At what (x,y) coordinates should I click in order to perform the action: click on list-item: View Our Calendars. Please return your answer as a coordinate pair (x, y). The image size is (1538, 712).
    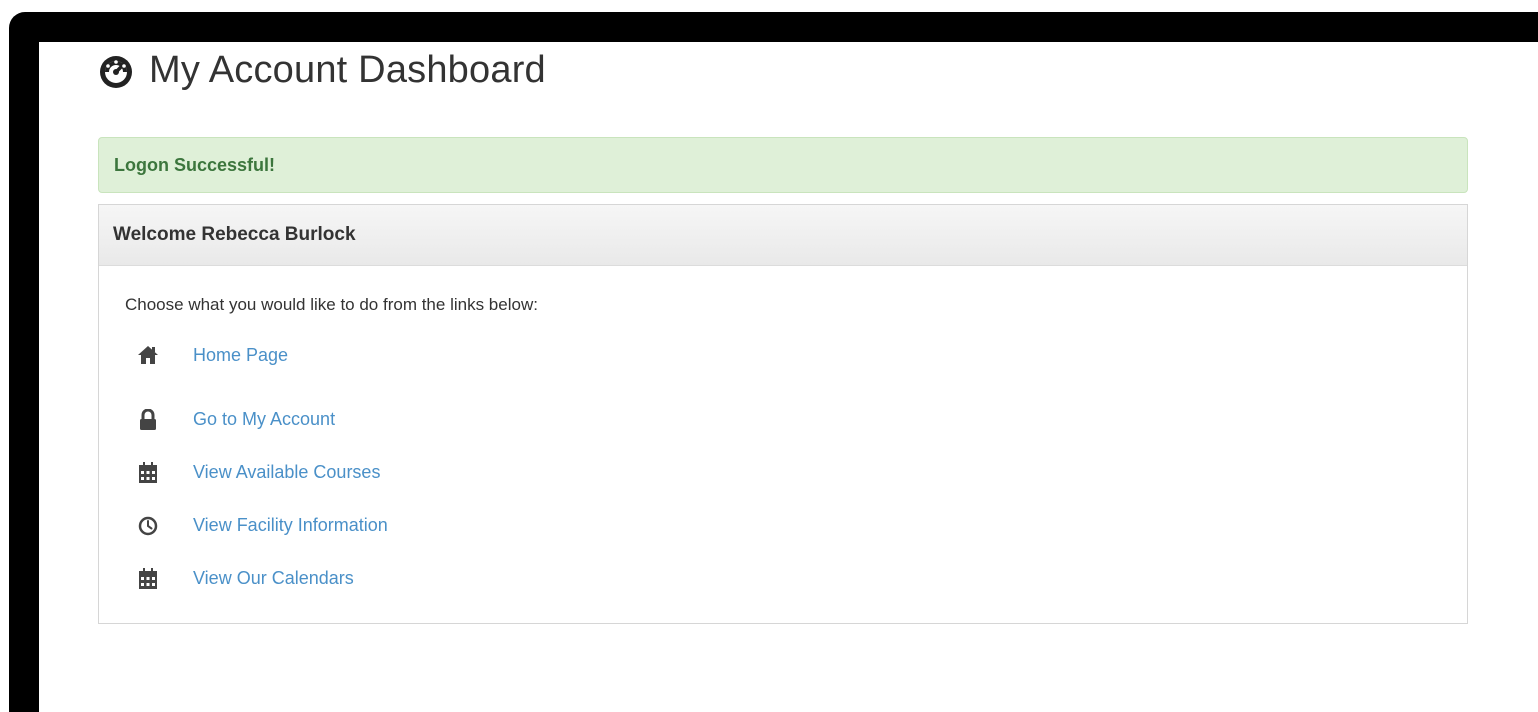
    Looking at the image, I should click on (789, 578).